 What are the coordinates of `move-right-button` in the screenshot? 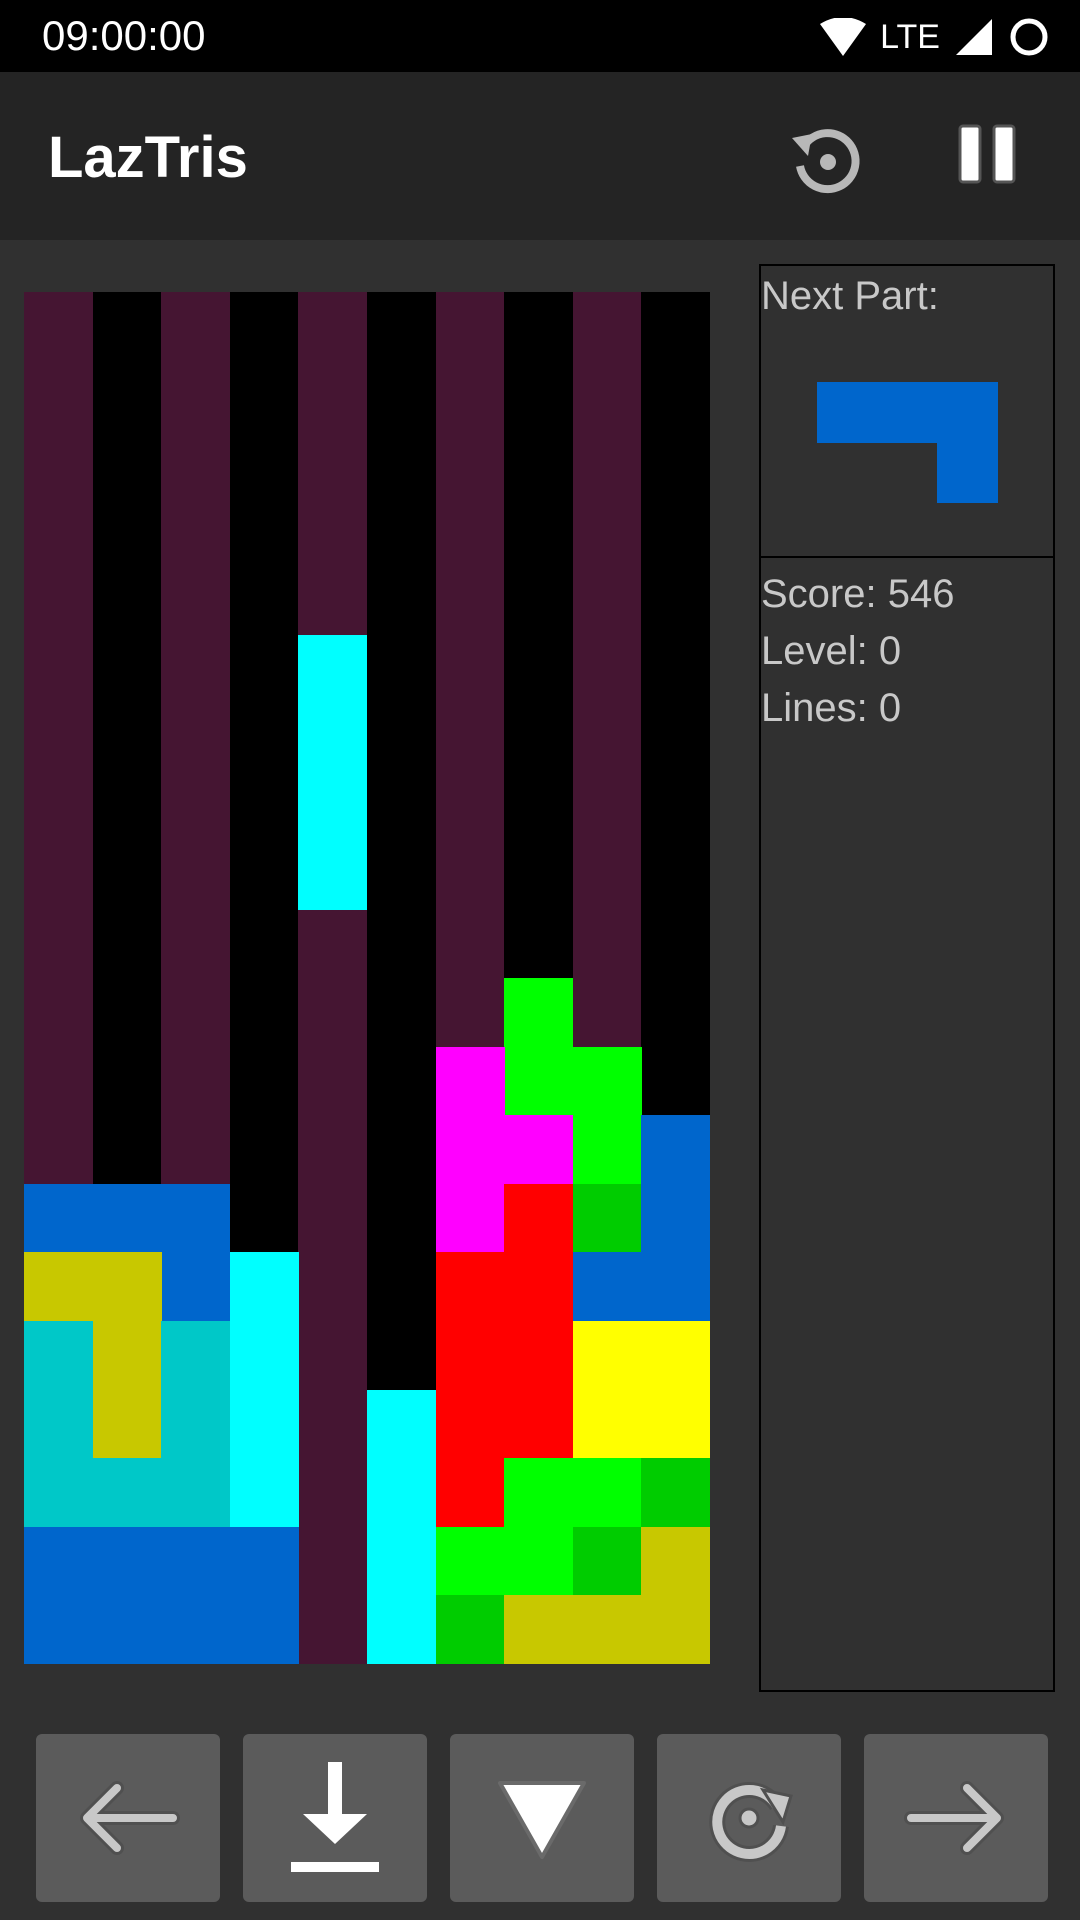 It's located at (956, 1818).